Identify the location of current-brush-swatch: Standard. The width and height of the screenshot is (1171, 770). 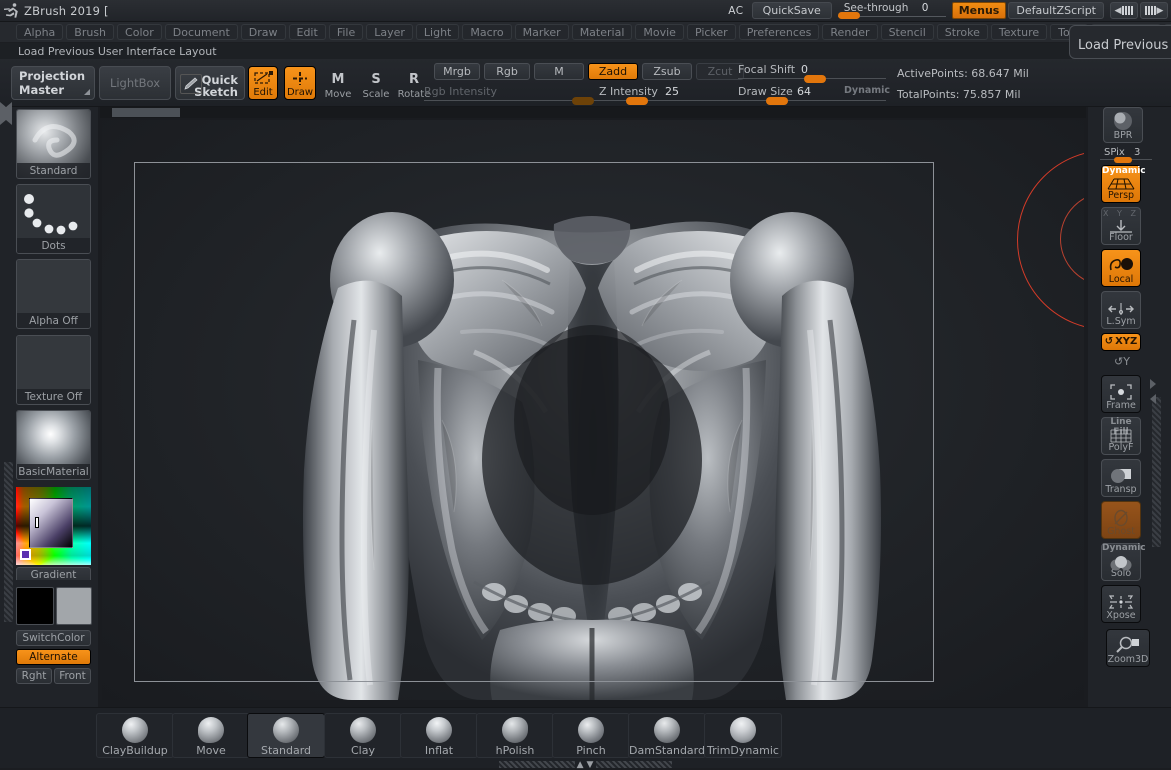
(53, 144).